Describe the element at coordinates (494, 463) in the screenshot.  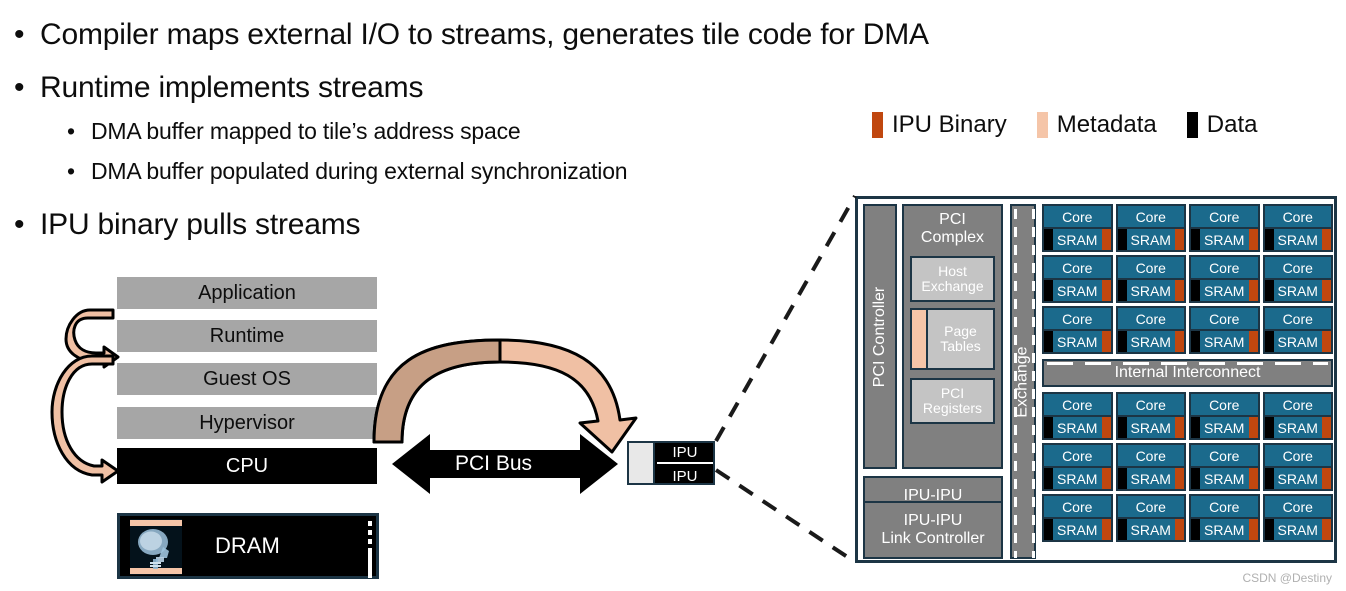
I see `pci-bus-label: PCI Bus` at that location.